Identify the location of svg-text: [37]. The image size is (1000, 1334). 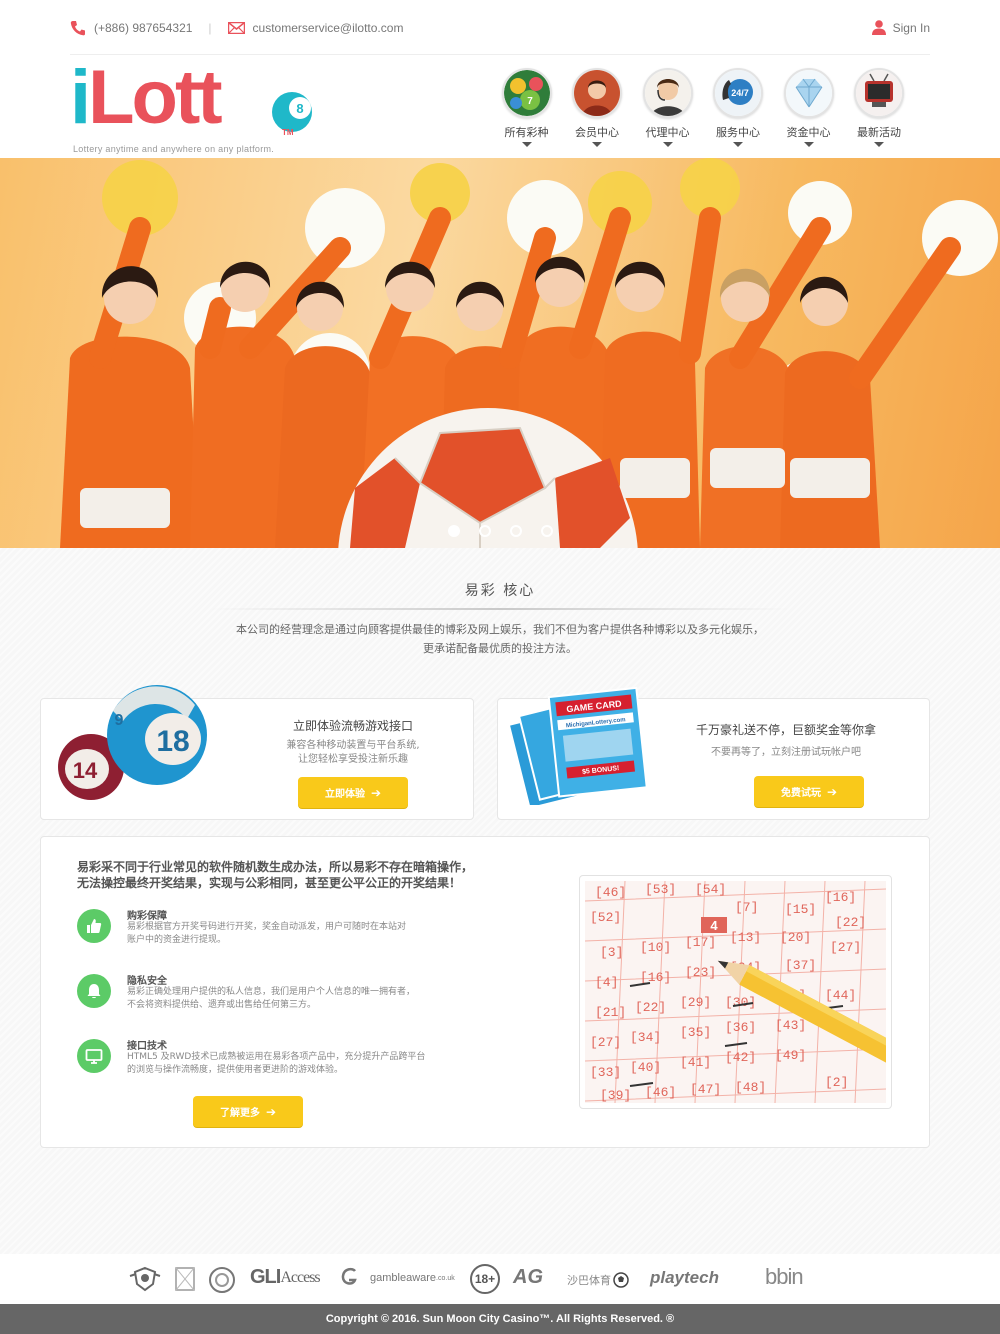
(800, 965).